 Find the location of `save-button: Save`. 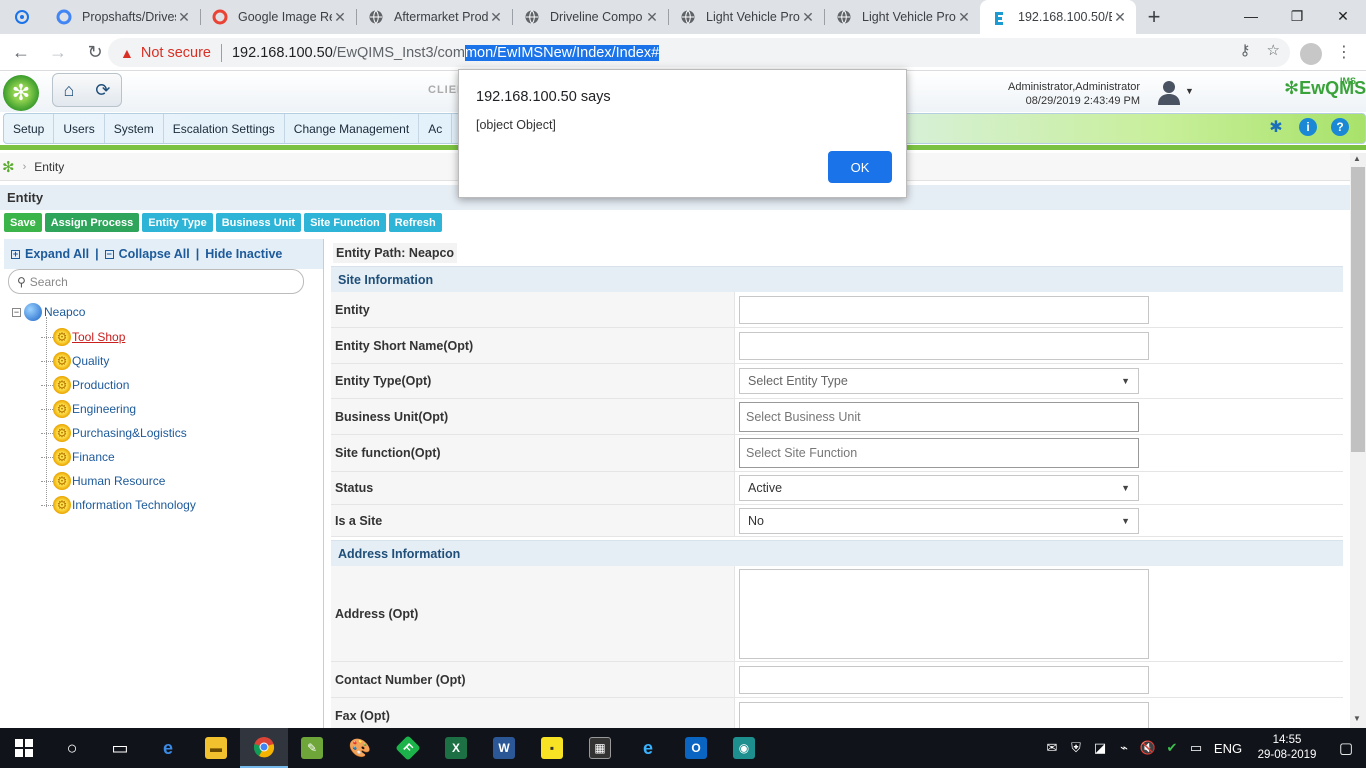

save-button: Save is located at coordinates (23, 222).